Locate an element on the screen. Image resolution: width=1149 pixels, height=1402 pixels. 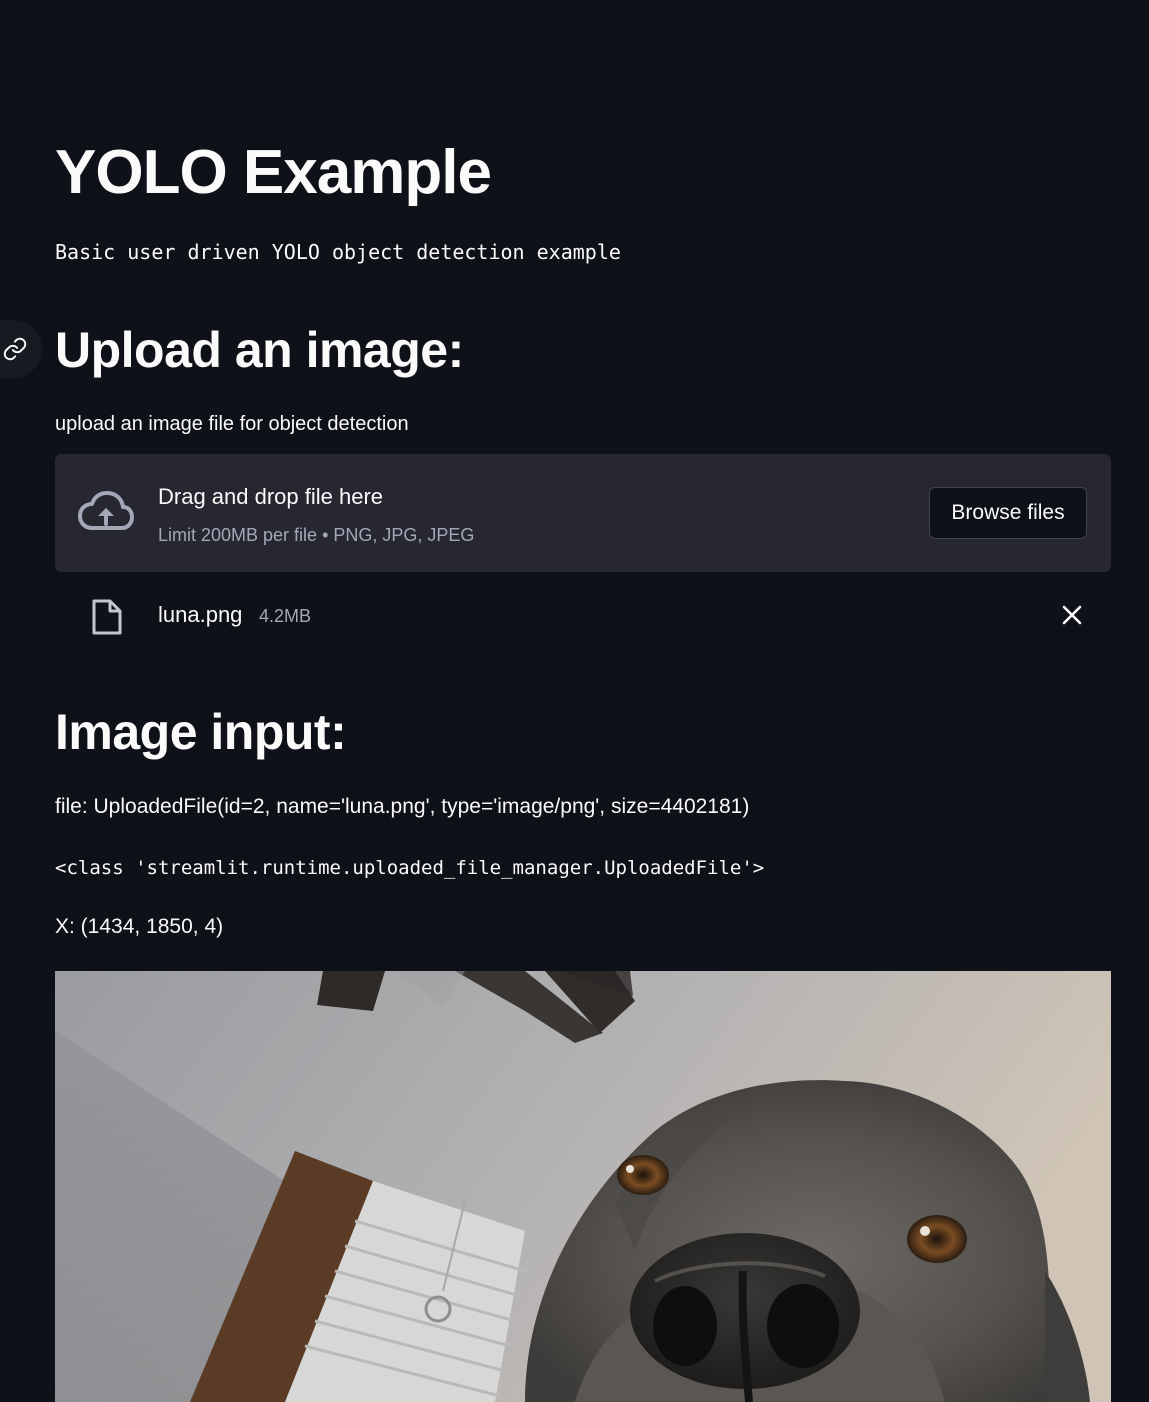
remove-file-button is located at coordinates (1072, 615).